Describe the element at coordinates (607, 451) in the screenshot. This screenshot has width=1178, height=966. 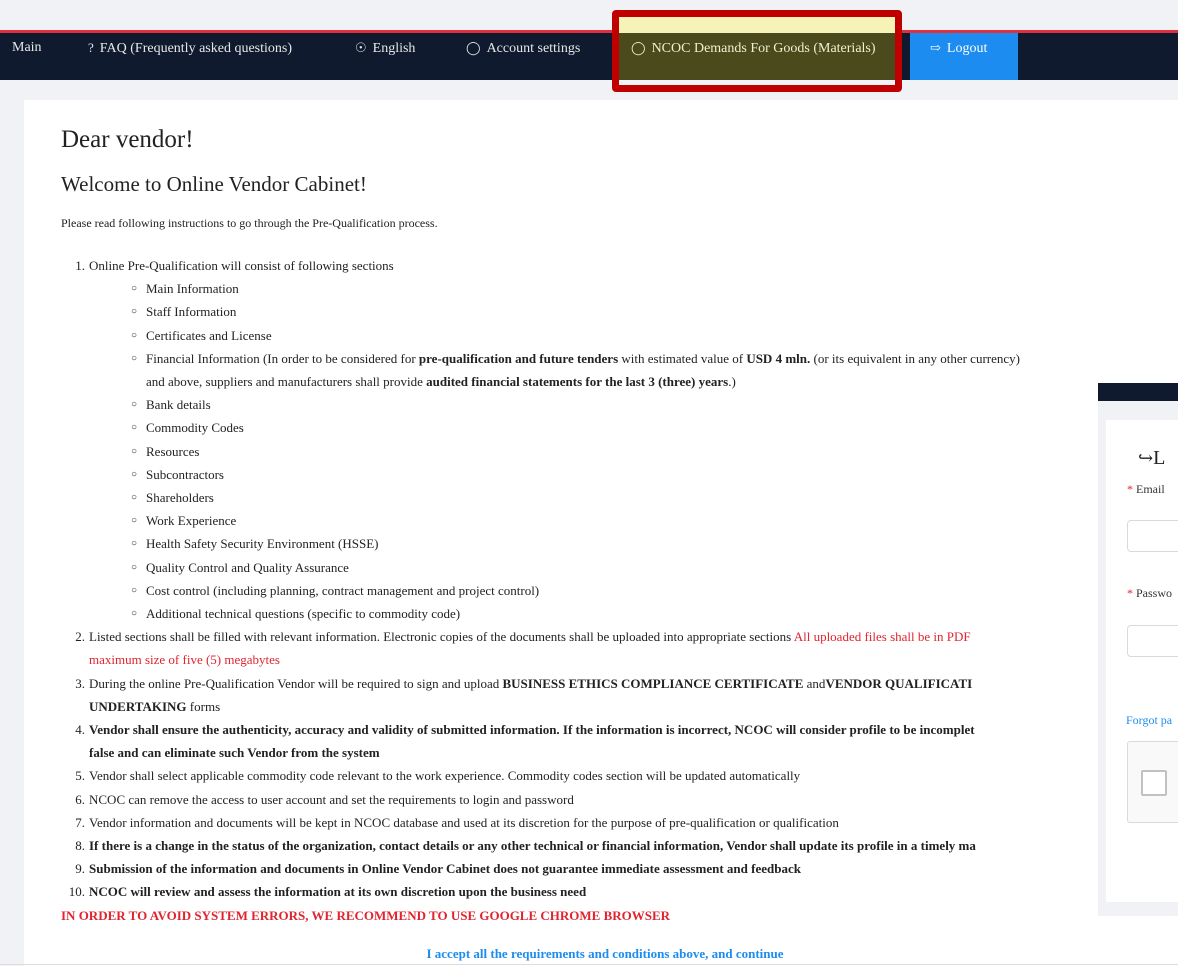
I see `section-item: Resources` at that location.